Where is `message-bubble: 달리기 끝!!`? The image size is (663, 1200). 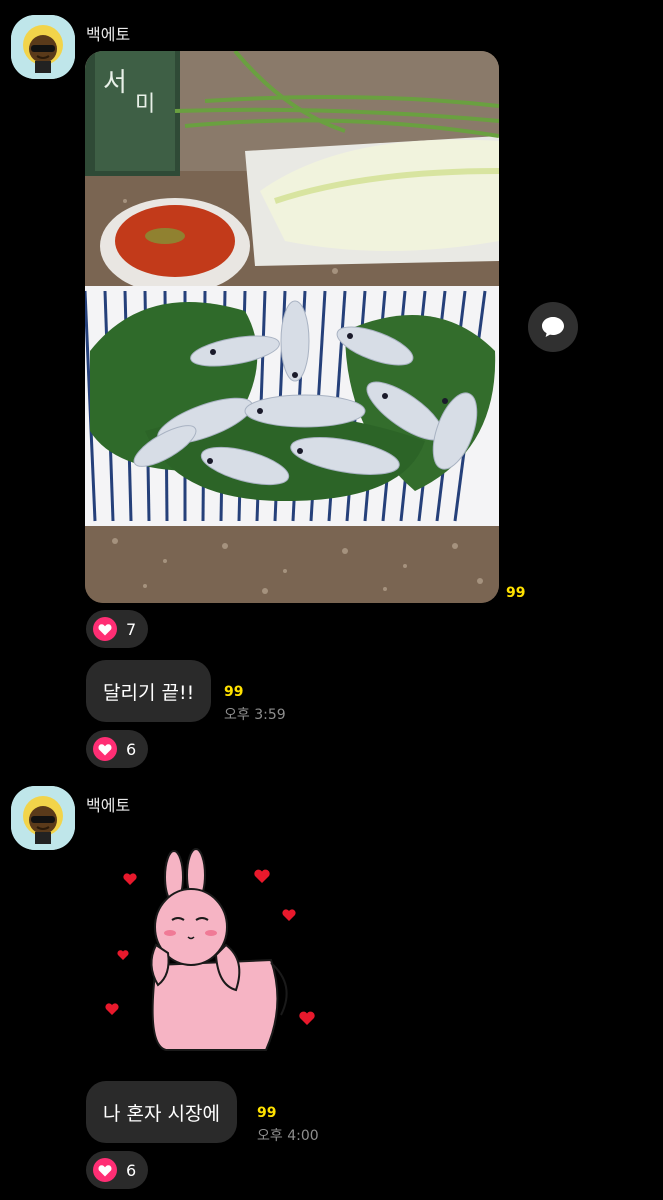
message-bubble: 달리기 끝!! is located at coordinates (149, 691).